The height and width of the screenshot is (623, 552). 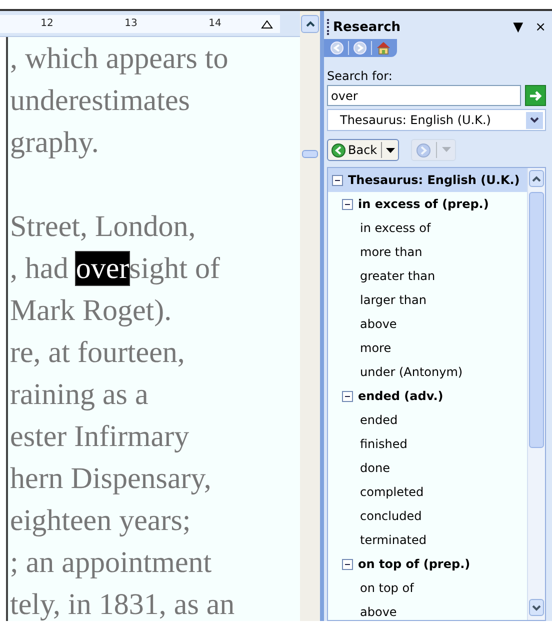 What do you see at coordinates (215, 23) in the screenshot?
I see `ruler-number: 14` at bounding box center [215, 23].